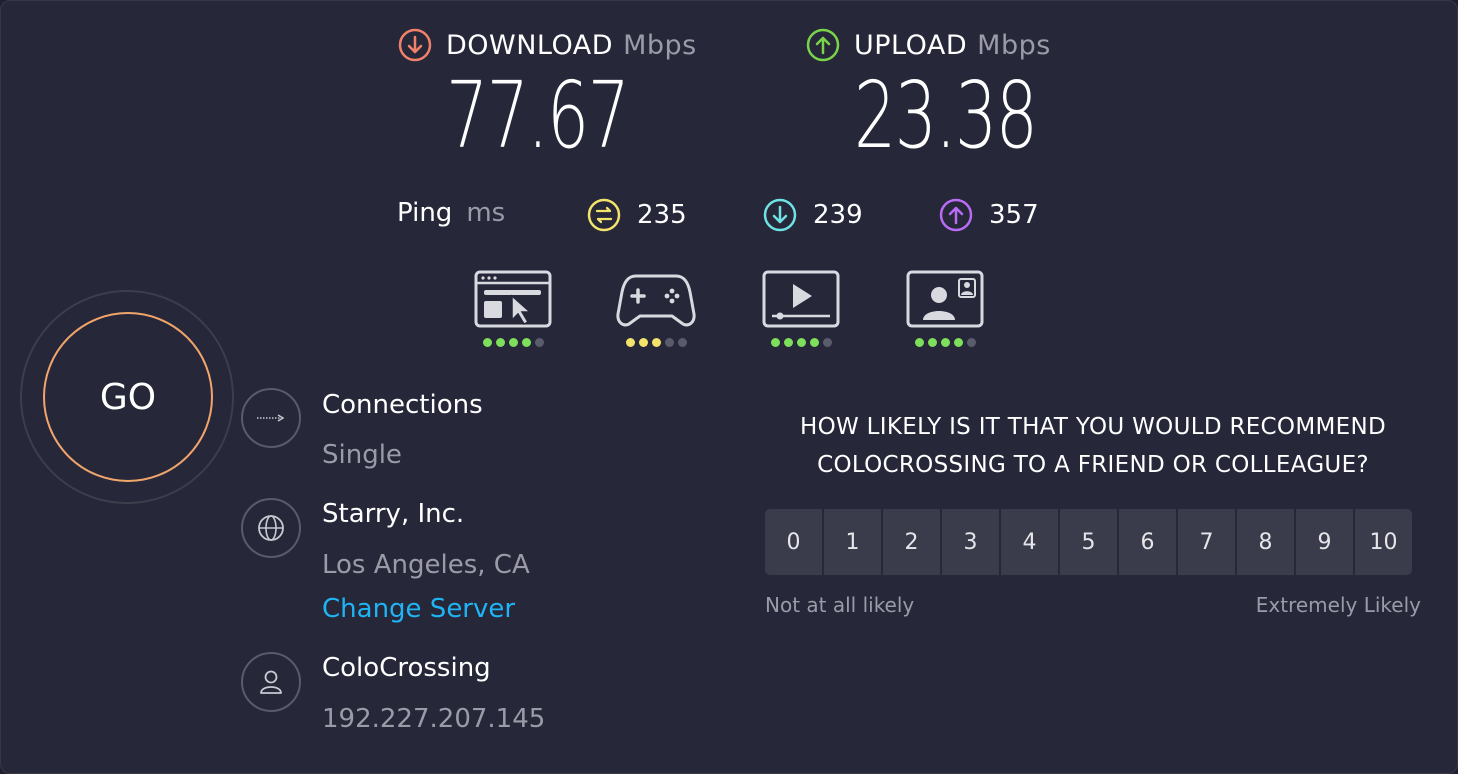  I want to click on scale-low-label: Not at all likely, so click(840, 605).